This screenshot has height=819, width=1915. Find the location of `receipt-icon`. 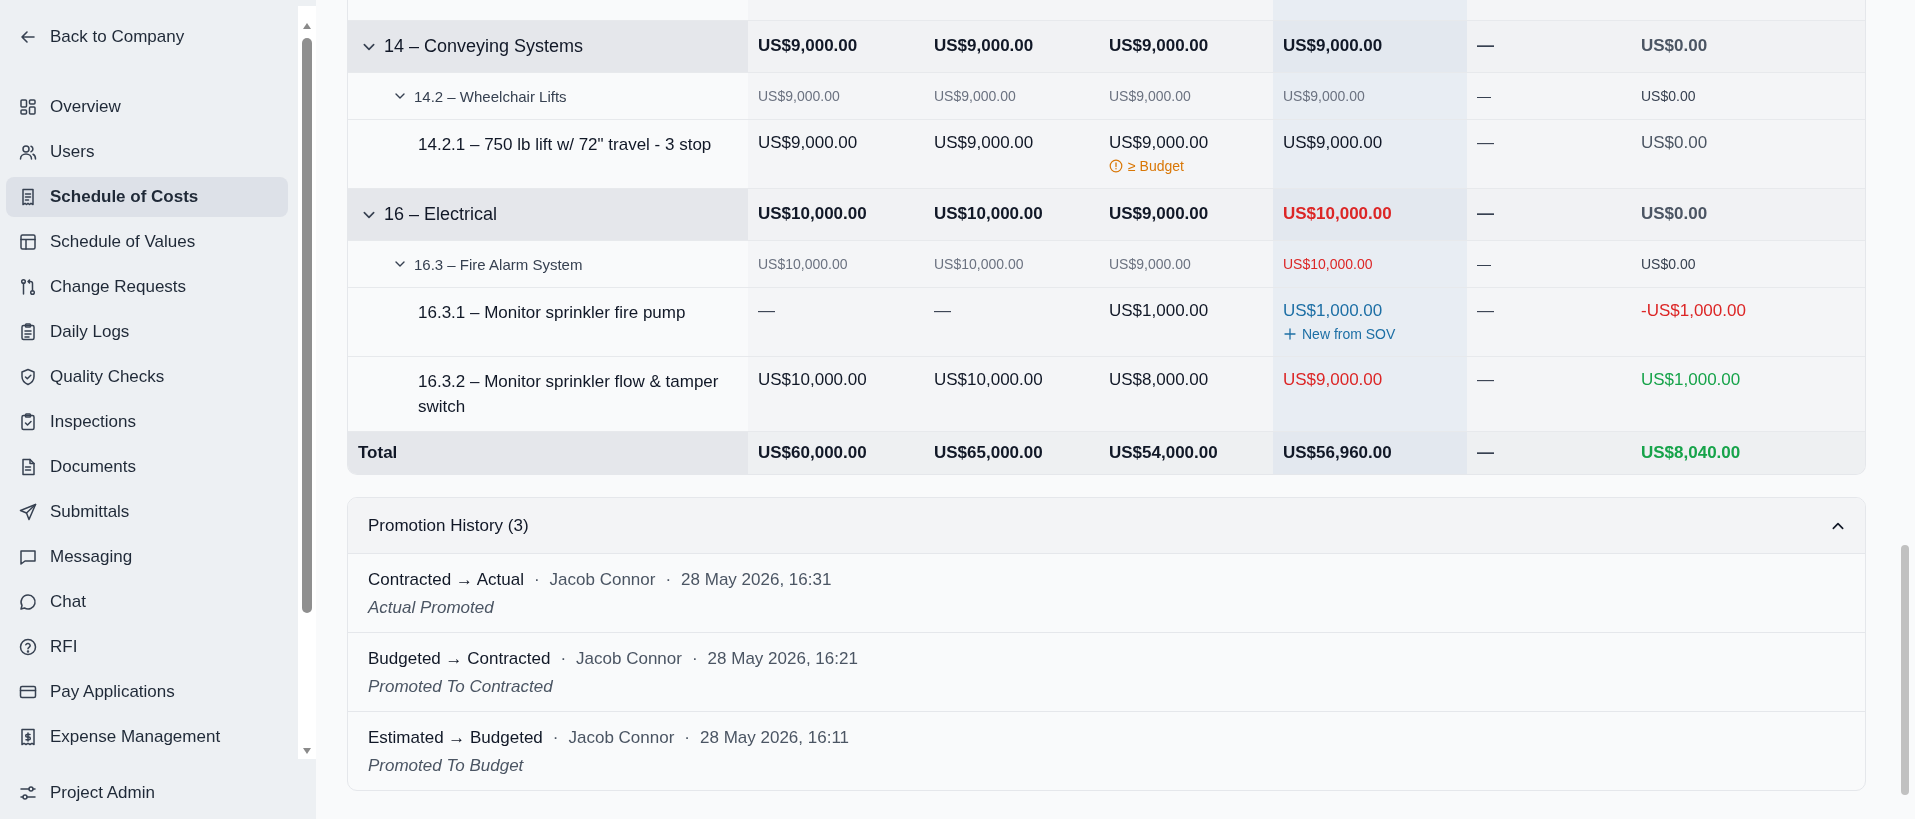

receipt-icon is located at coordinates (28, 737).